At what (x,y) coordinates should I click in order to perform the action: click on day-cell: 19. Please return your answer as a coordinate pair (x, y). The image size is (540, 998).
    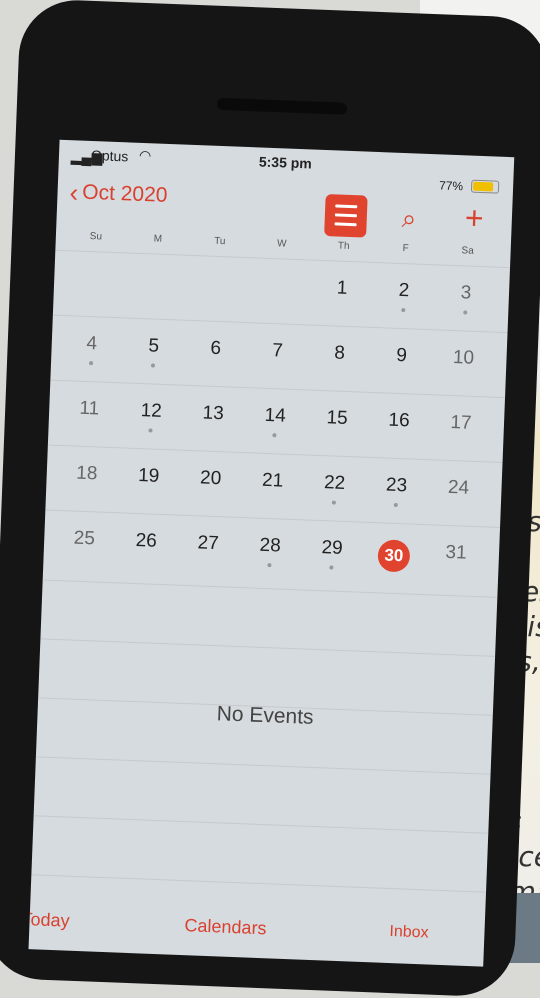
    Looking at the image, I should click on (148, 477).